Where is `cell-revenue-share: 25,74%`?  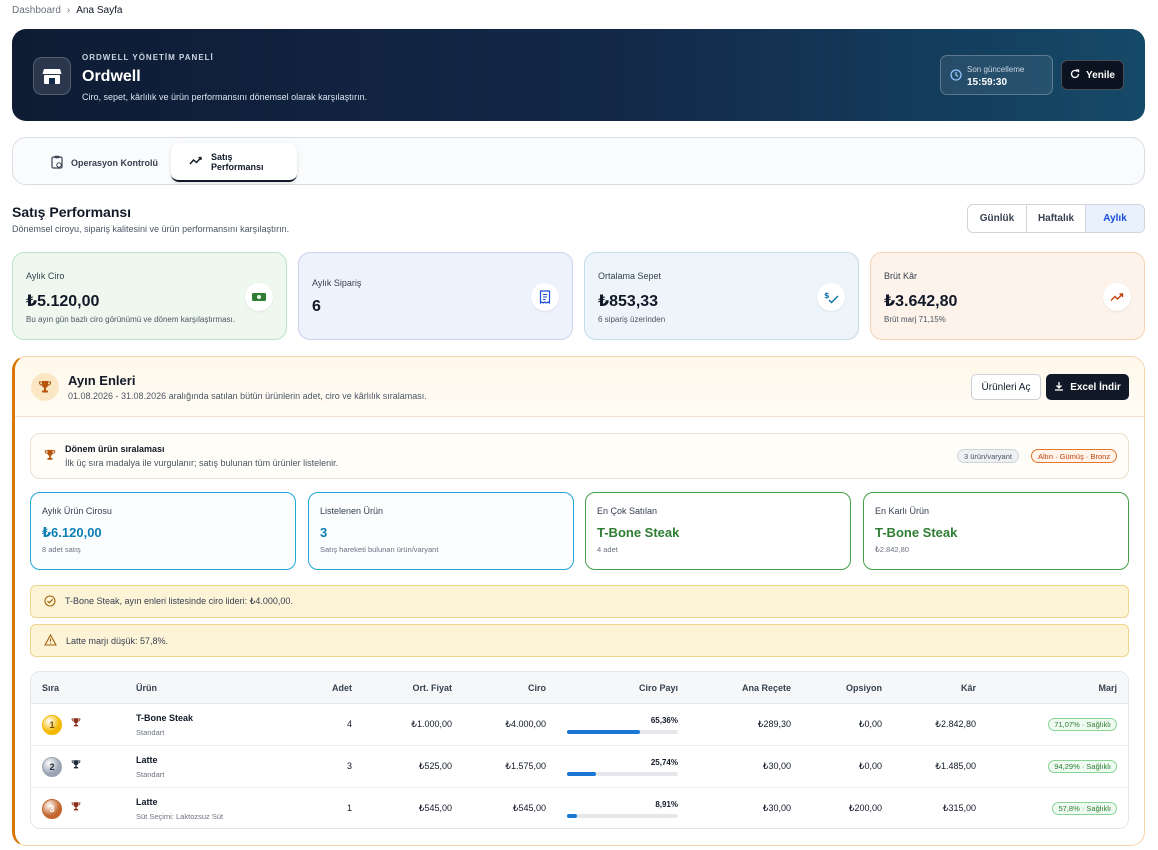 cell-revenue-share: 25,74% is located at coordinates (664, 762).